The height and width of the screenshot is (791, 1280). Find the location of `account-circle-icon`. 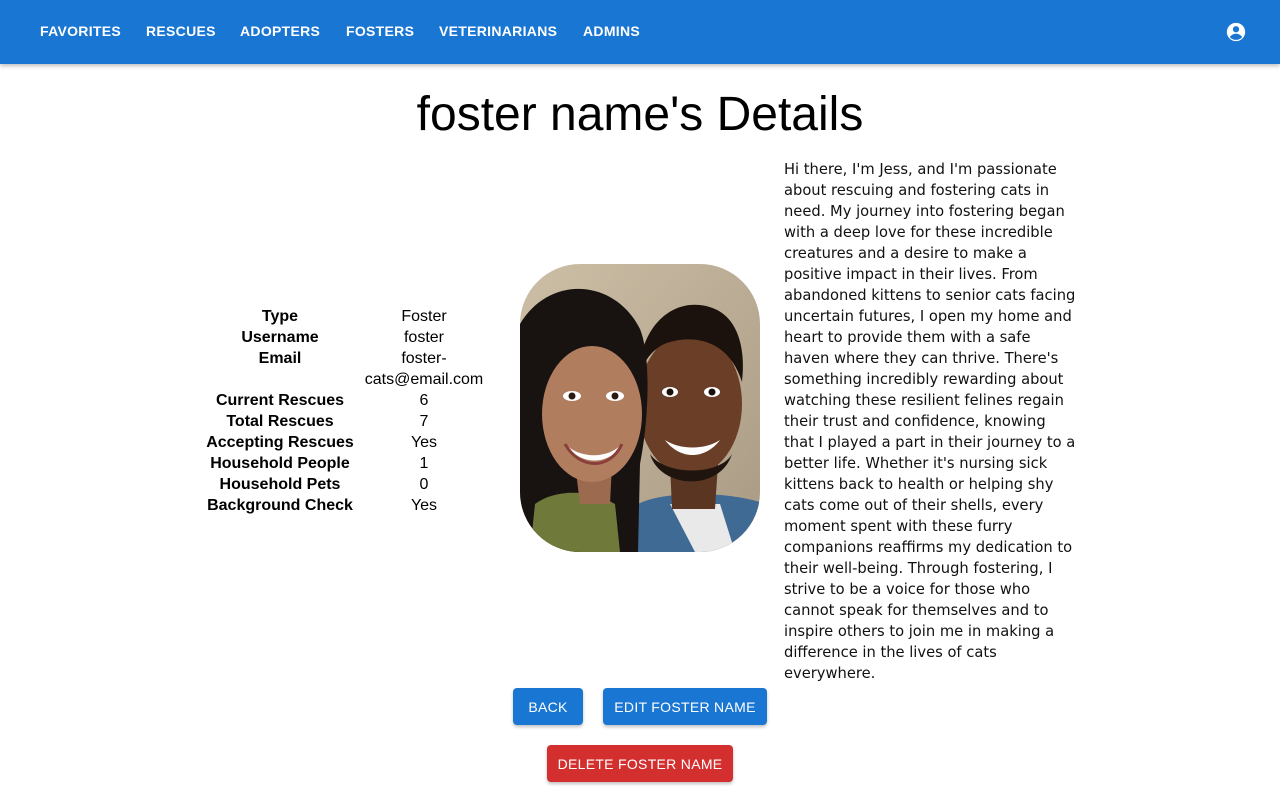

account-circle-icon is located at coordinates (1236, 32).